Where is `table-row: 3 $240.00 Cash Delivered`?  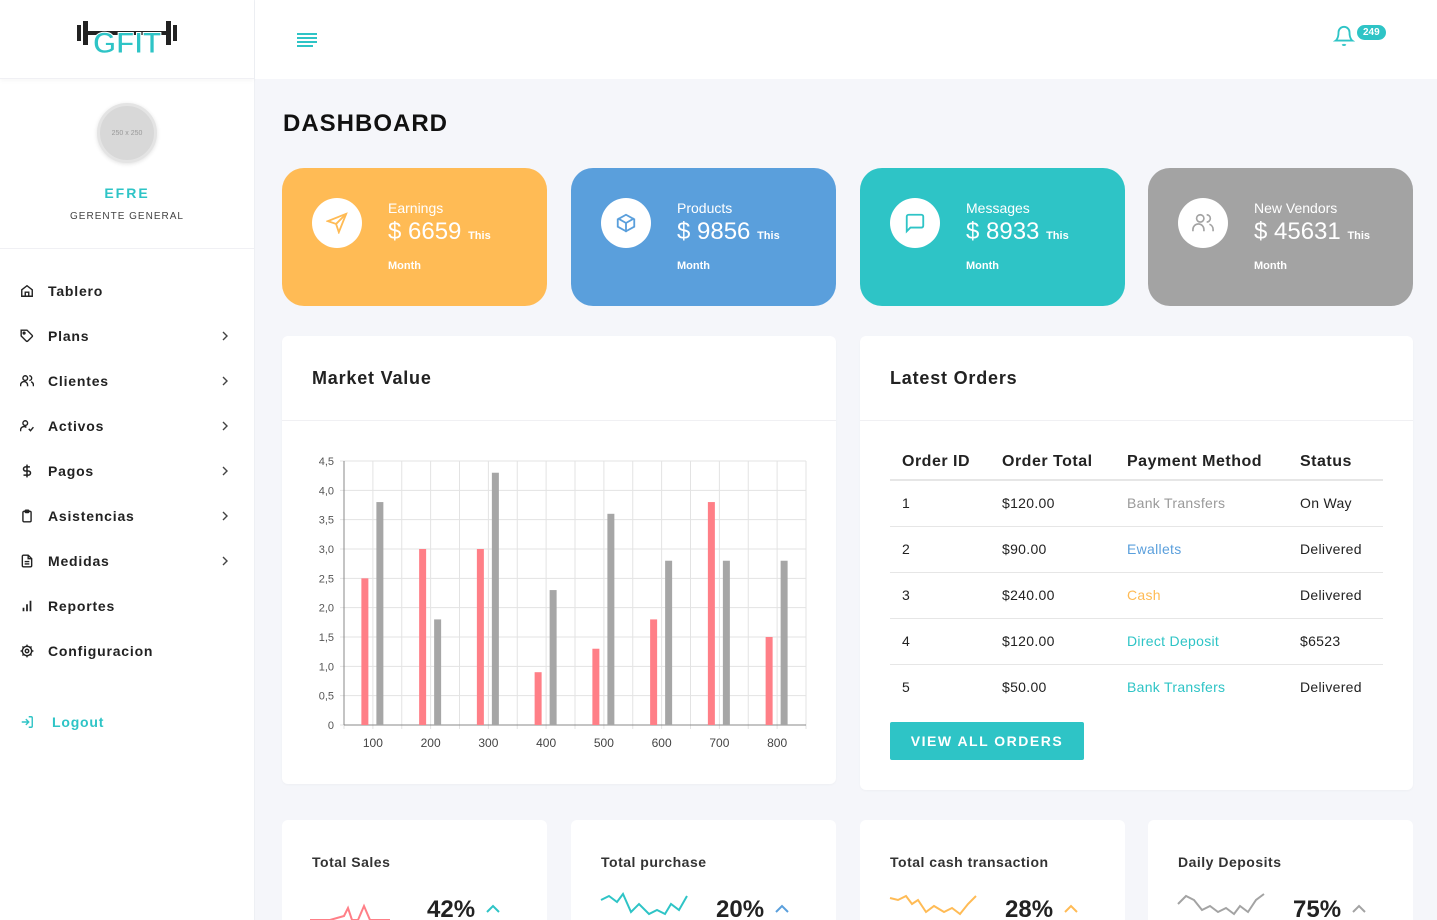 table-row: 3 $240.00 Cash Delivered is located at coordinates (1136, 595).